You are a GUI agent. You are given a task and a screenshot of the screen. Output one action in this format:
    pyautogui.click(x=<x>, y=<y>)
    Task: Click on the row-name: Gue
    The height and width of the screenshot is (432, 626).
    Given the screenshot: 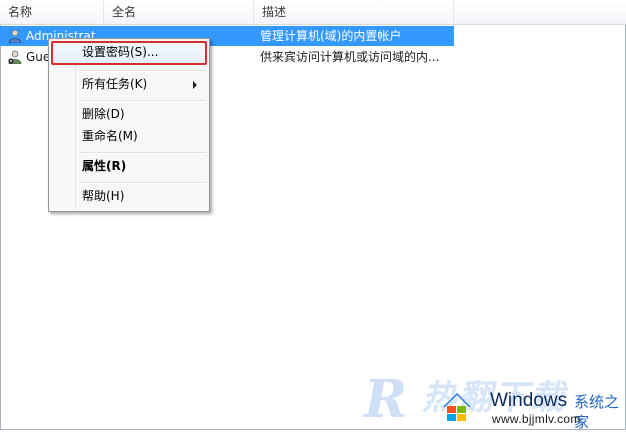 What is the action you would take?
    pyautogui.click(x=37, y=57)
    